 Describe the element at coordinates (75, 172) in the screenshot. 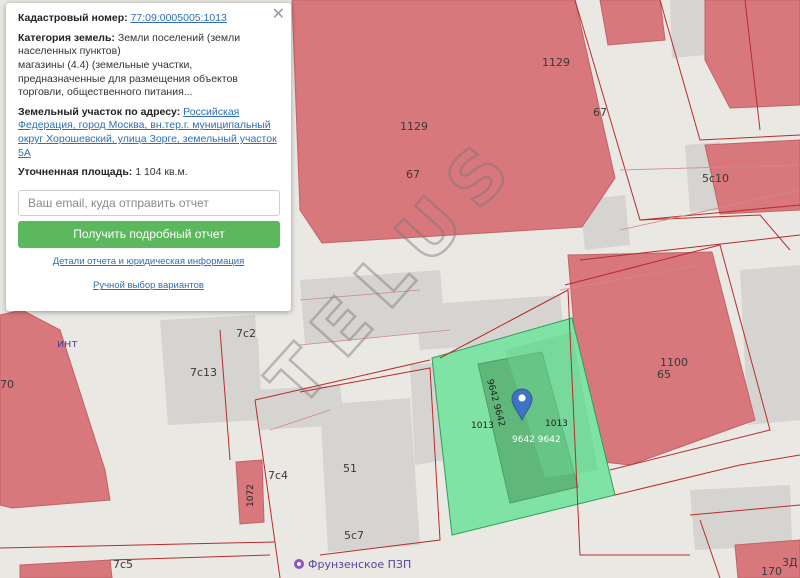

I see `area-label: Уточненная площадь:` at that location.